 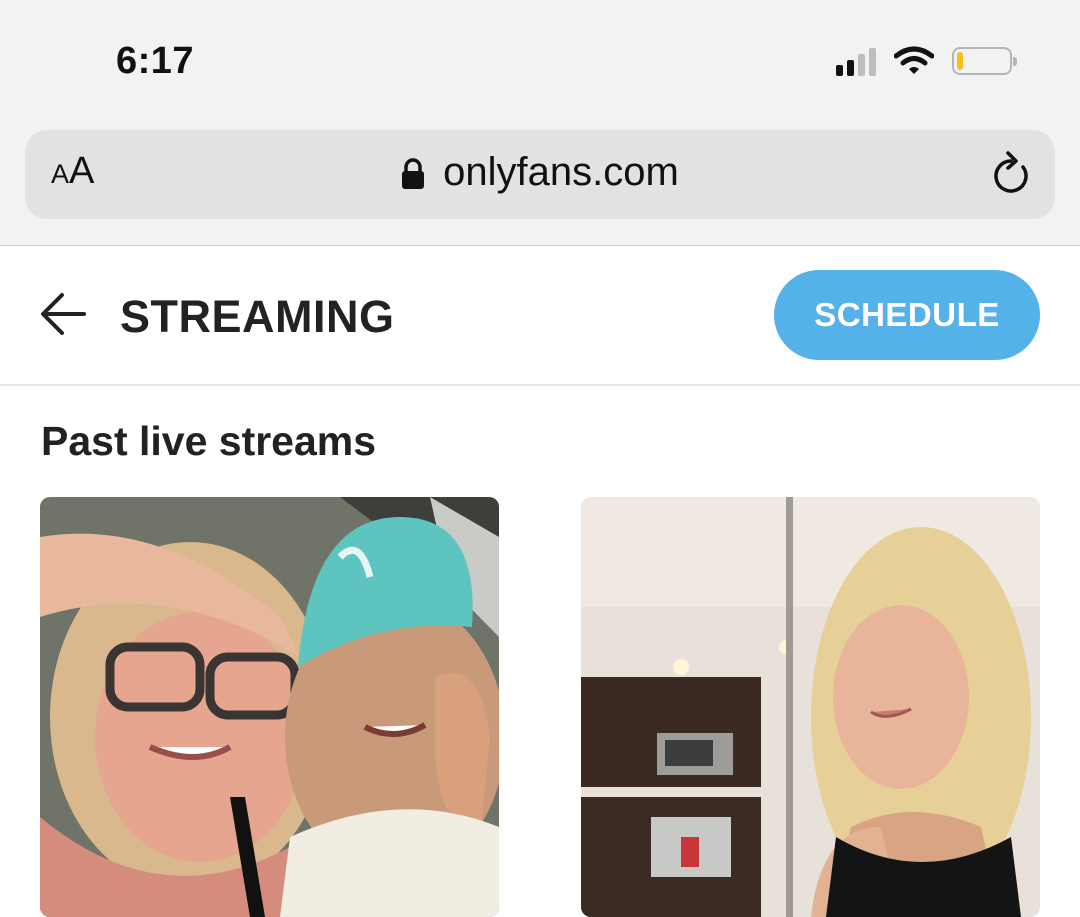 I want to click on page-title: STREAMING, so click(x=257, y=316).